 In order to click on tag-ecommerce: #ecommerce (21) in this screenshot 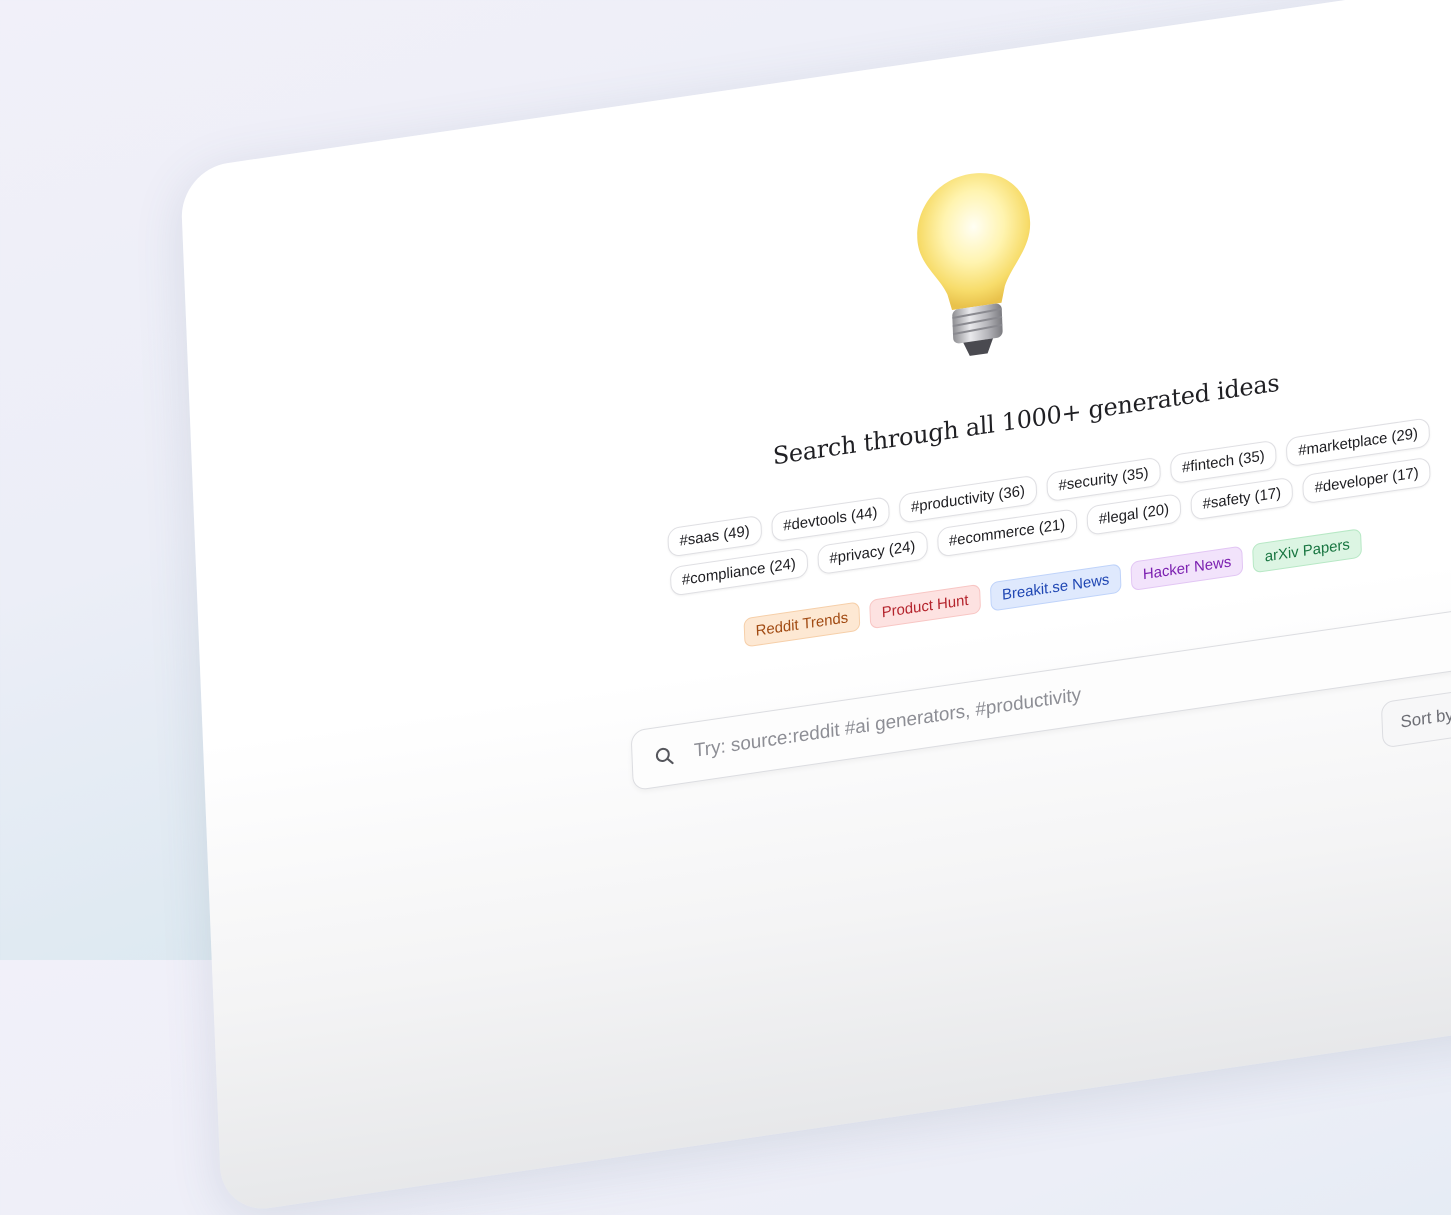, I will do `click(1007, 533)`.